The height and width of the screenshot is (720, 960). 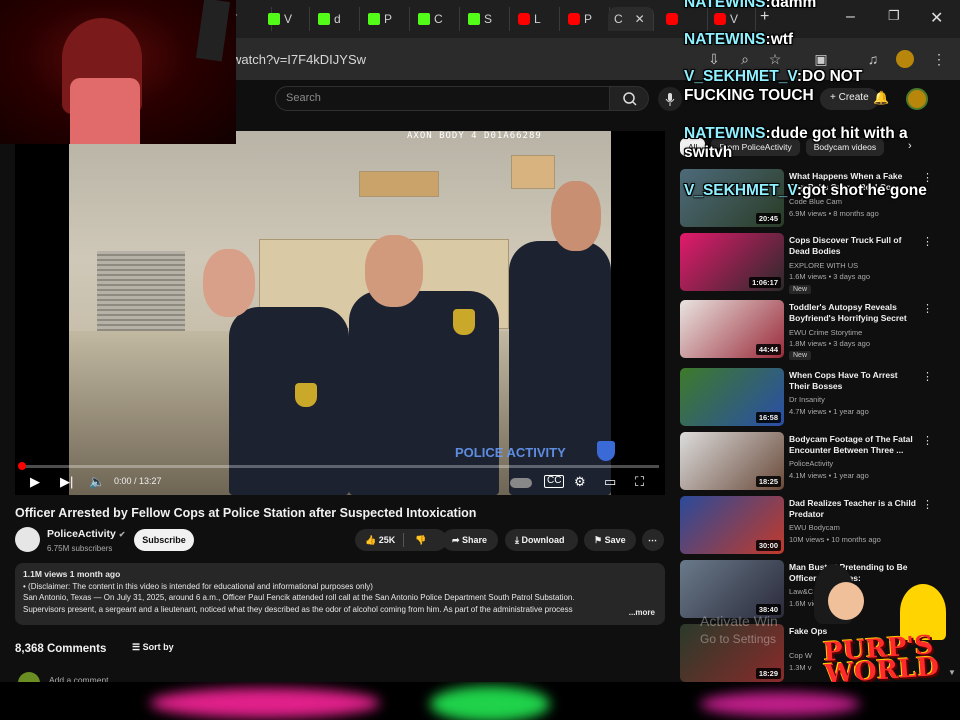 I want to click on settings-gear-icon: ⚙, so click(x=580, y=482).